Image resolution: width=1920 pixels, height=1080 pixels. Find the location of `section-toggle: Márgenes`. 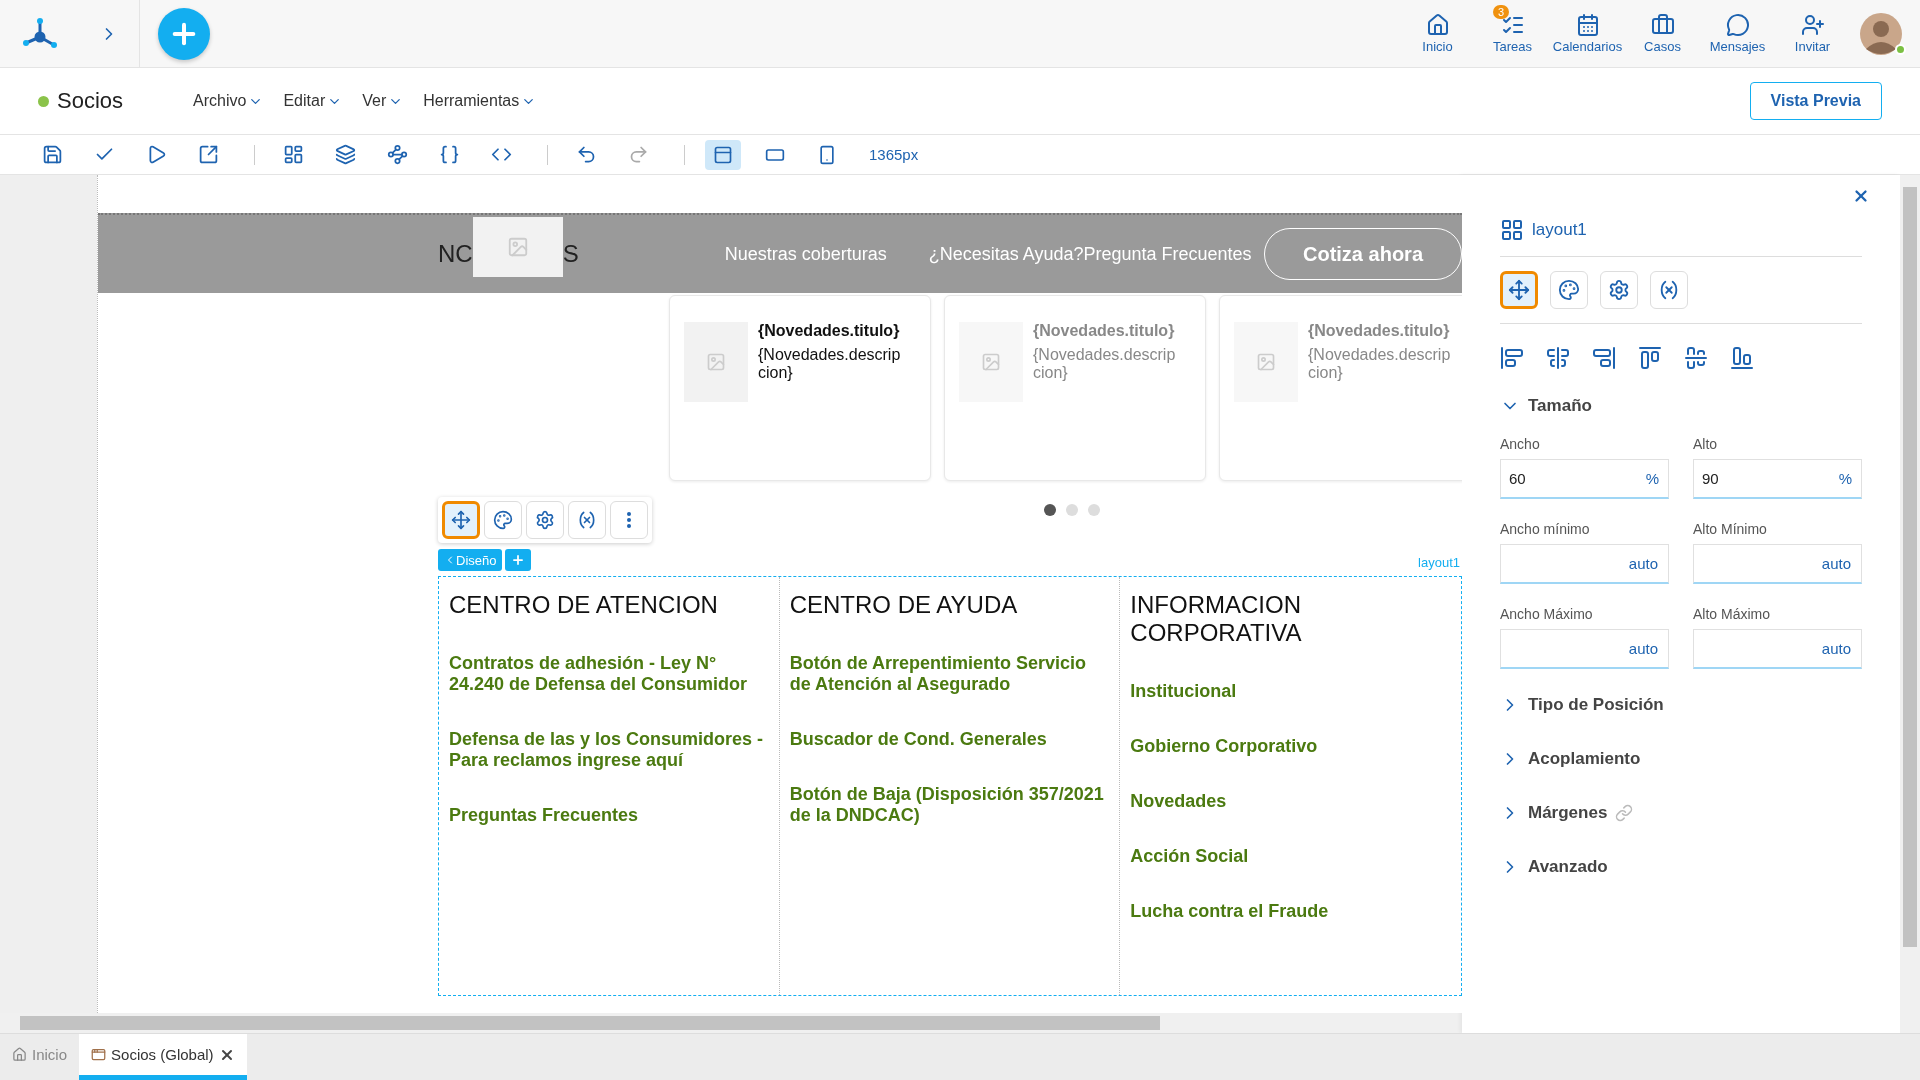

section-toggle: Márgenes is located at coordinates (1554, 813).